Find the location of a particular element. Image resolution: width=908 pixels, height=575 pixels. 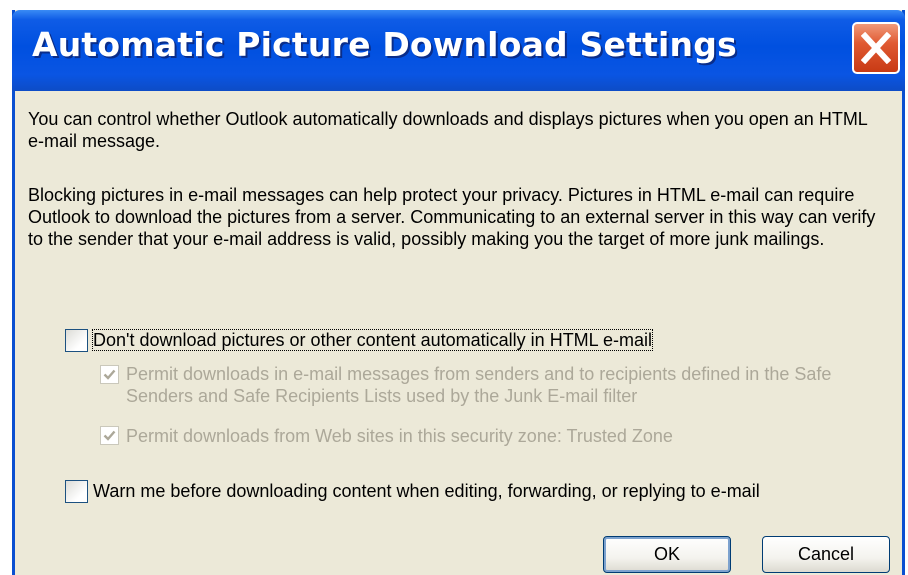

close-icon is located at coordinates (876, 48).